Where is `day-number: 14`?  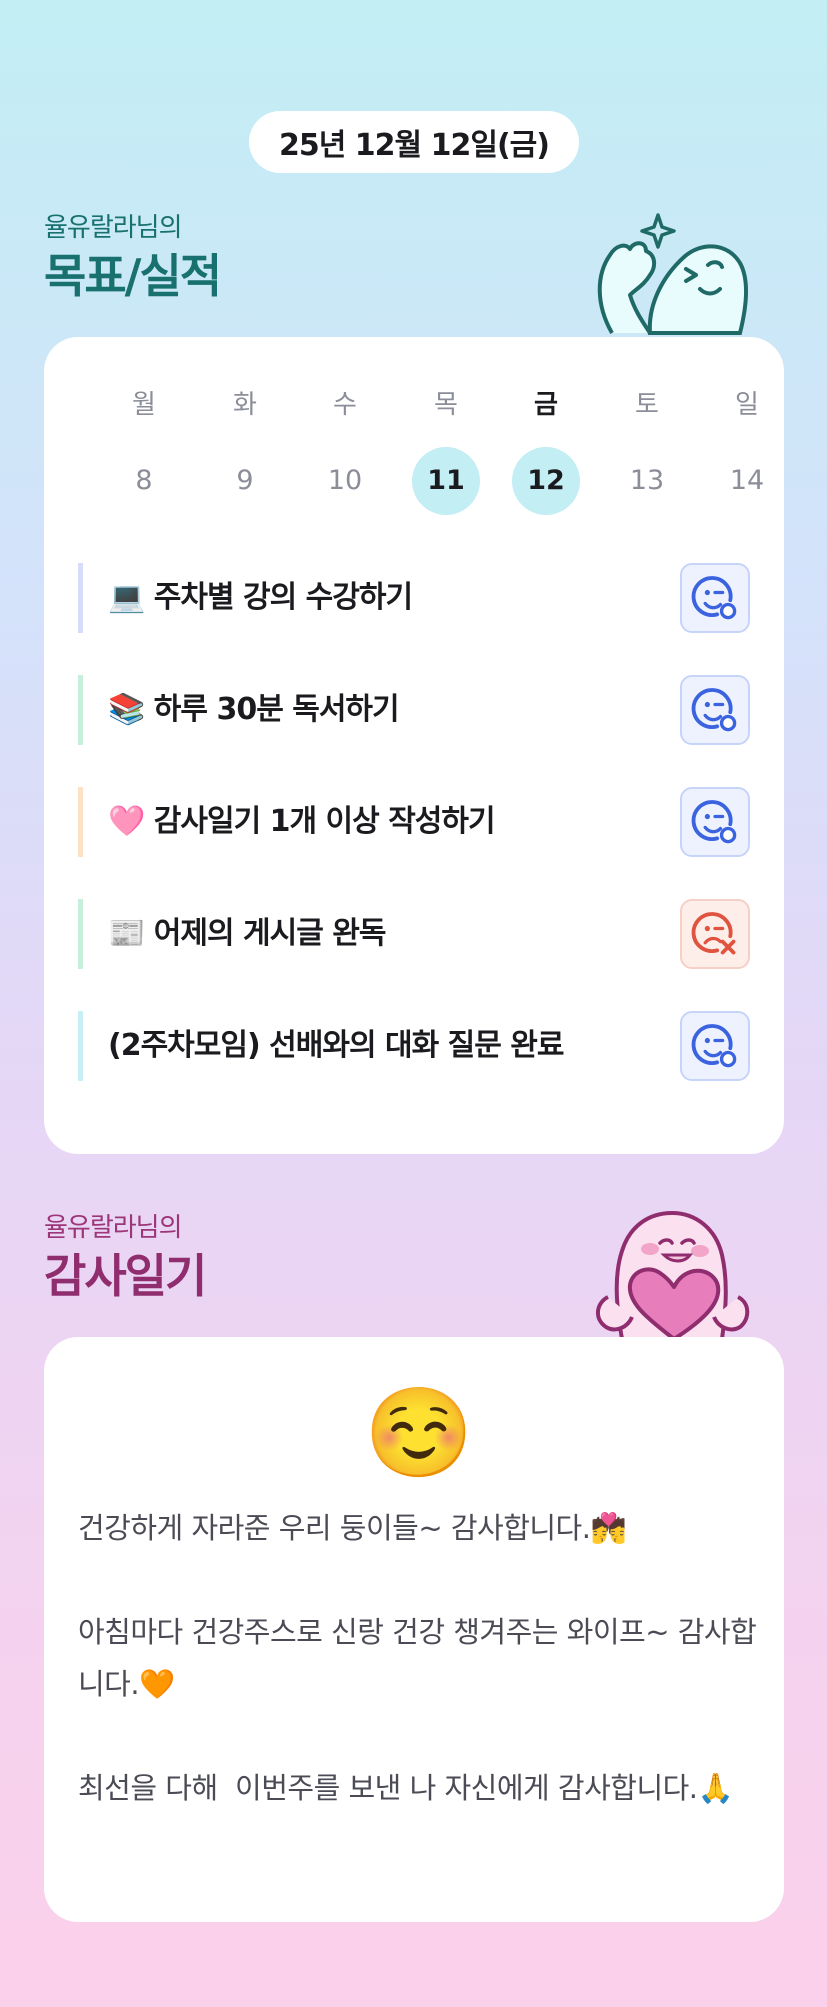 day-number: 14 is located at coordinates (747, 481).